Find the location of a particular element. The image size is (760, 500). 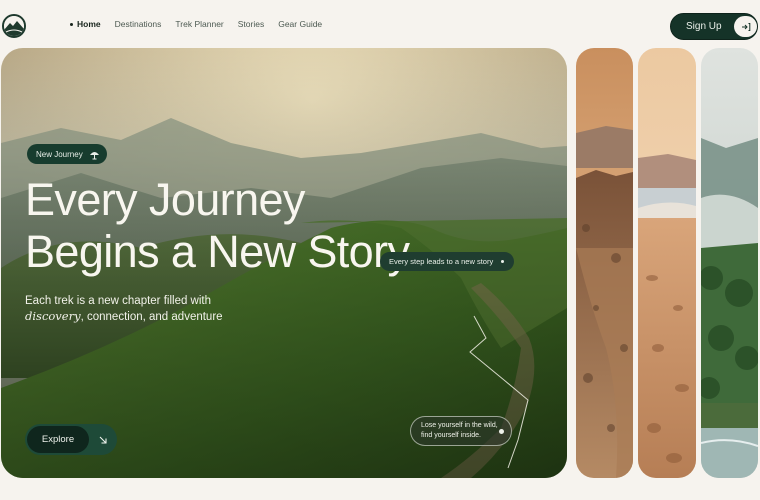

beach-sunset-image is located at coordinates (667, 263).